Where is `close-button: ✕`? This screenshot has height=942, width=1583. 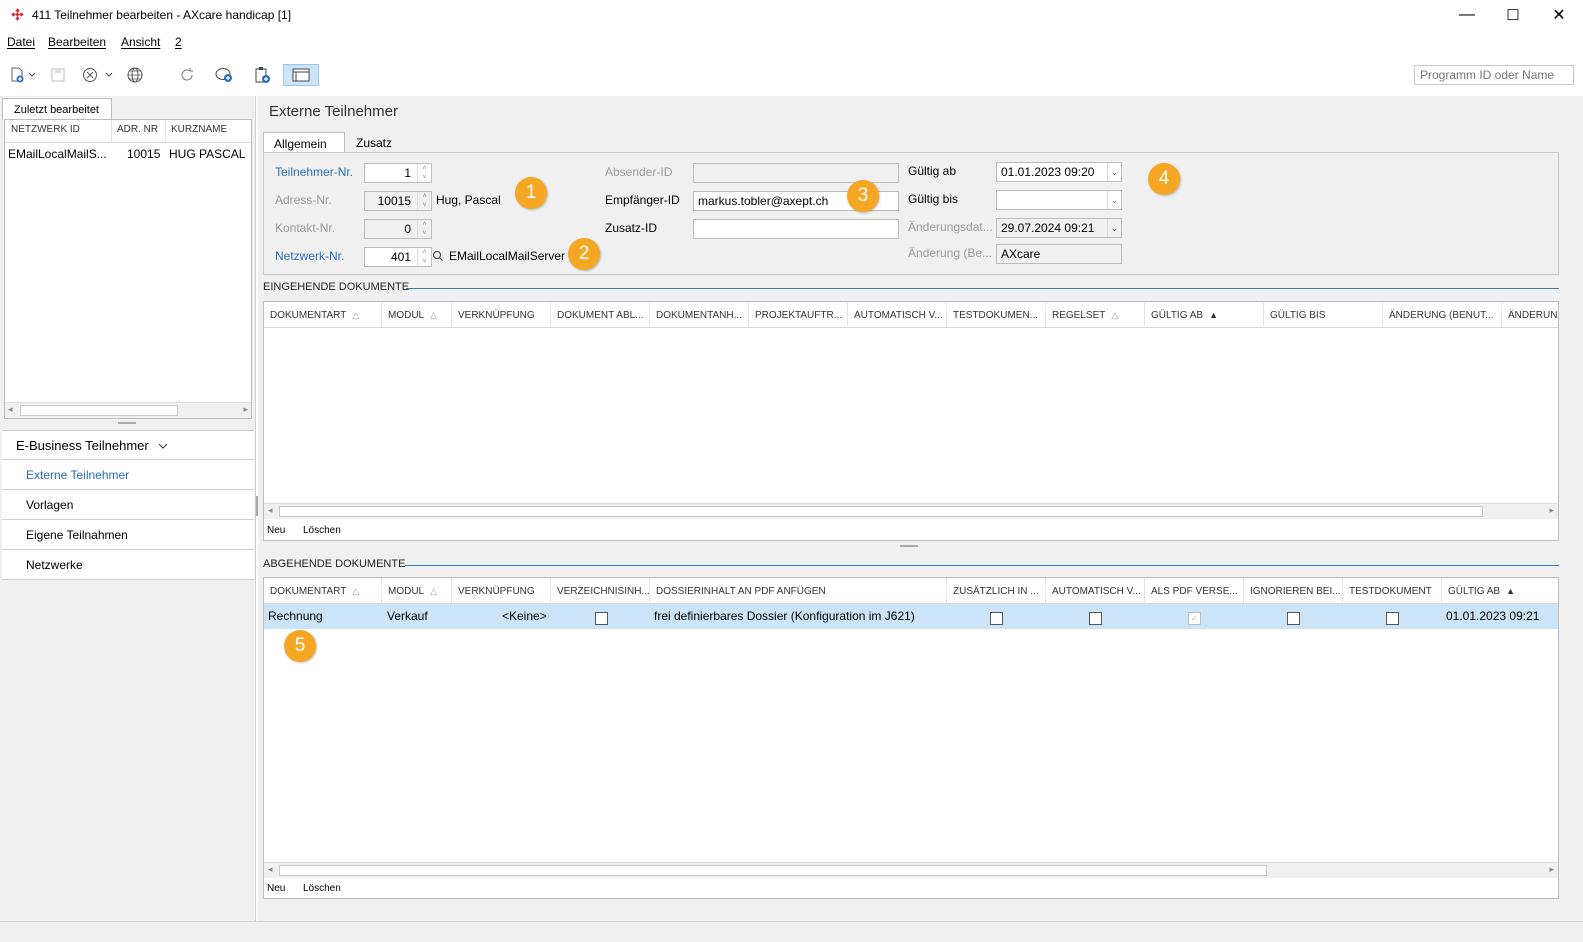
close-button: ✕ is located at coordinates (1559, 15).